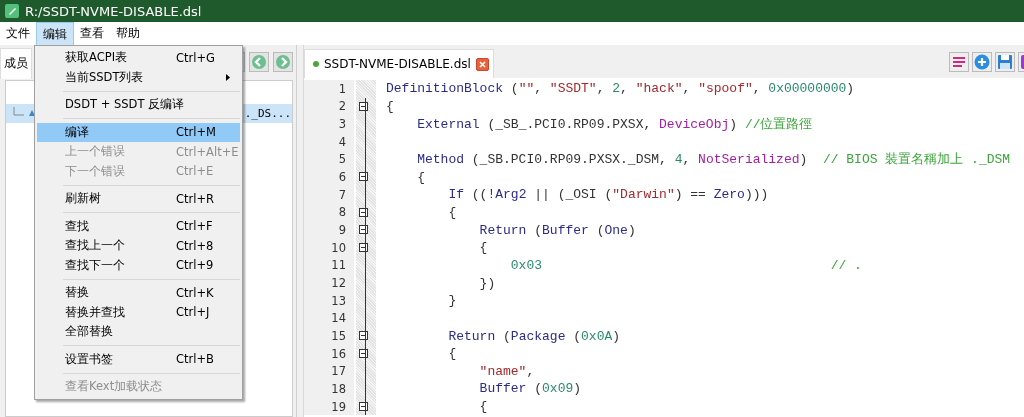 Image resolution: width=1024 pixels, height=417 pixels. I want to click on line-number: 3, so click(329, 124).